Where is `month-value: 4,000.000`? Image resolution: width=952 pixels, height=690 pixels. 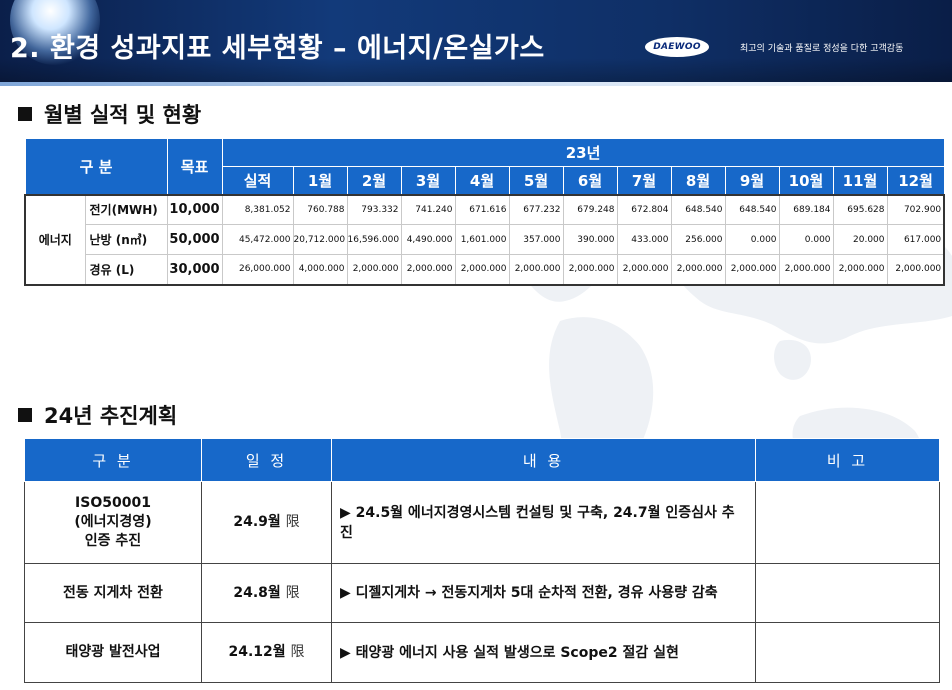
month-value: 4,000.000 is located at coordinates (320, 270).